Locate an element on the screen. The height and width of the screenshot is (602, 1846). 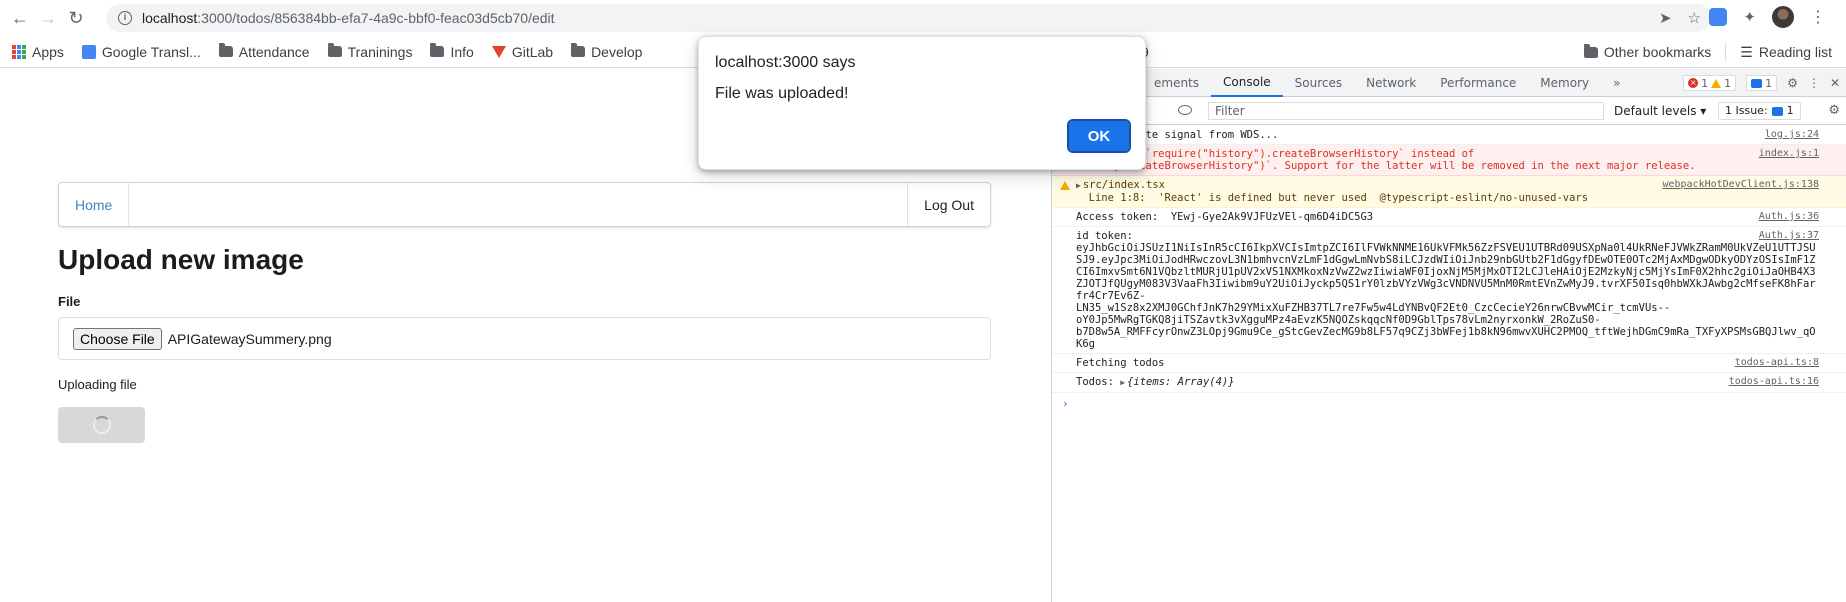
issues-label: 1 Issue: is located at coordinates (1746, 110).